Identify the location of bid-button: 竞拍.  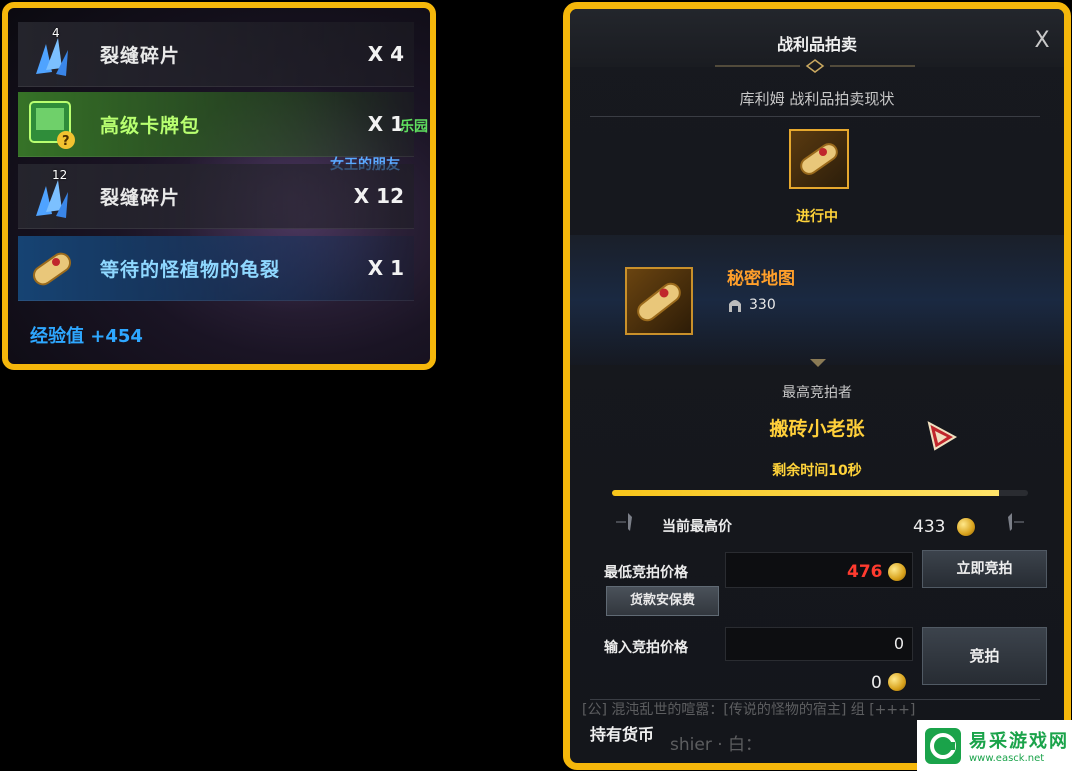
(984, 656).